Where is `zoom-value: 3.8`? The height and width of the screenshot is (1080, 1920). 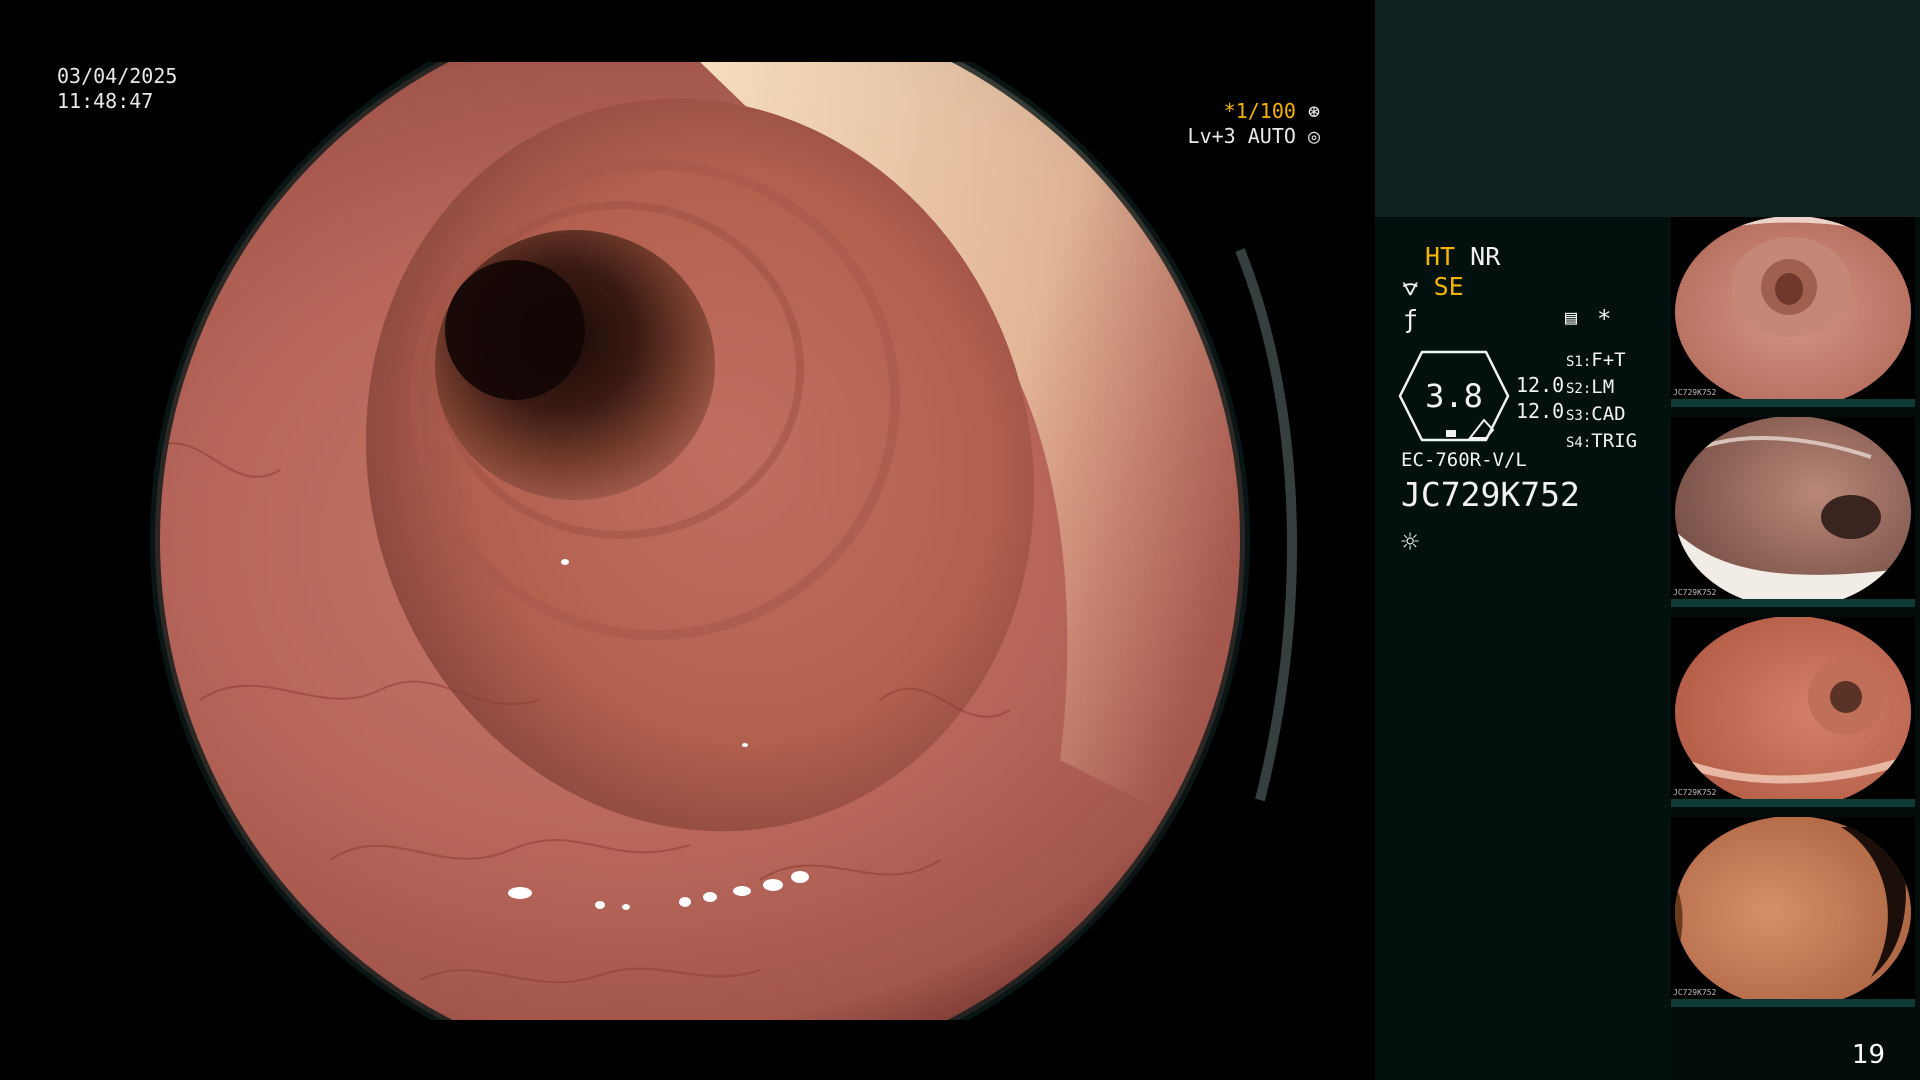 zoom-value: 3.8 is located at coordinates (1454, 396).